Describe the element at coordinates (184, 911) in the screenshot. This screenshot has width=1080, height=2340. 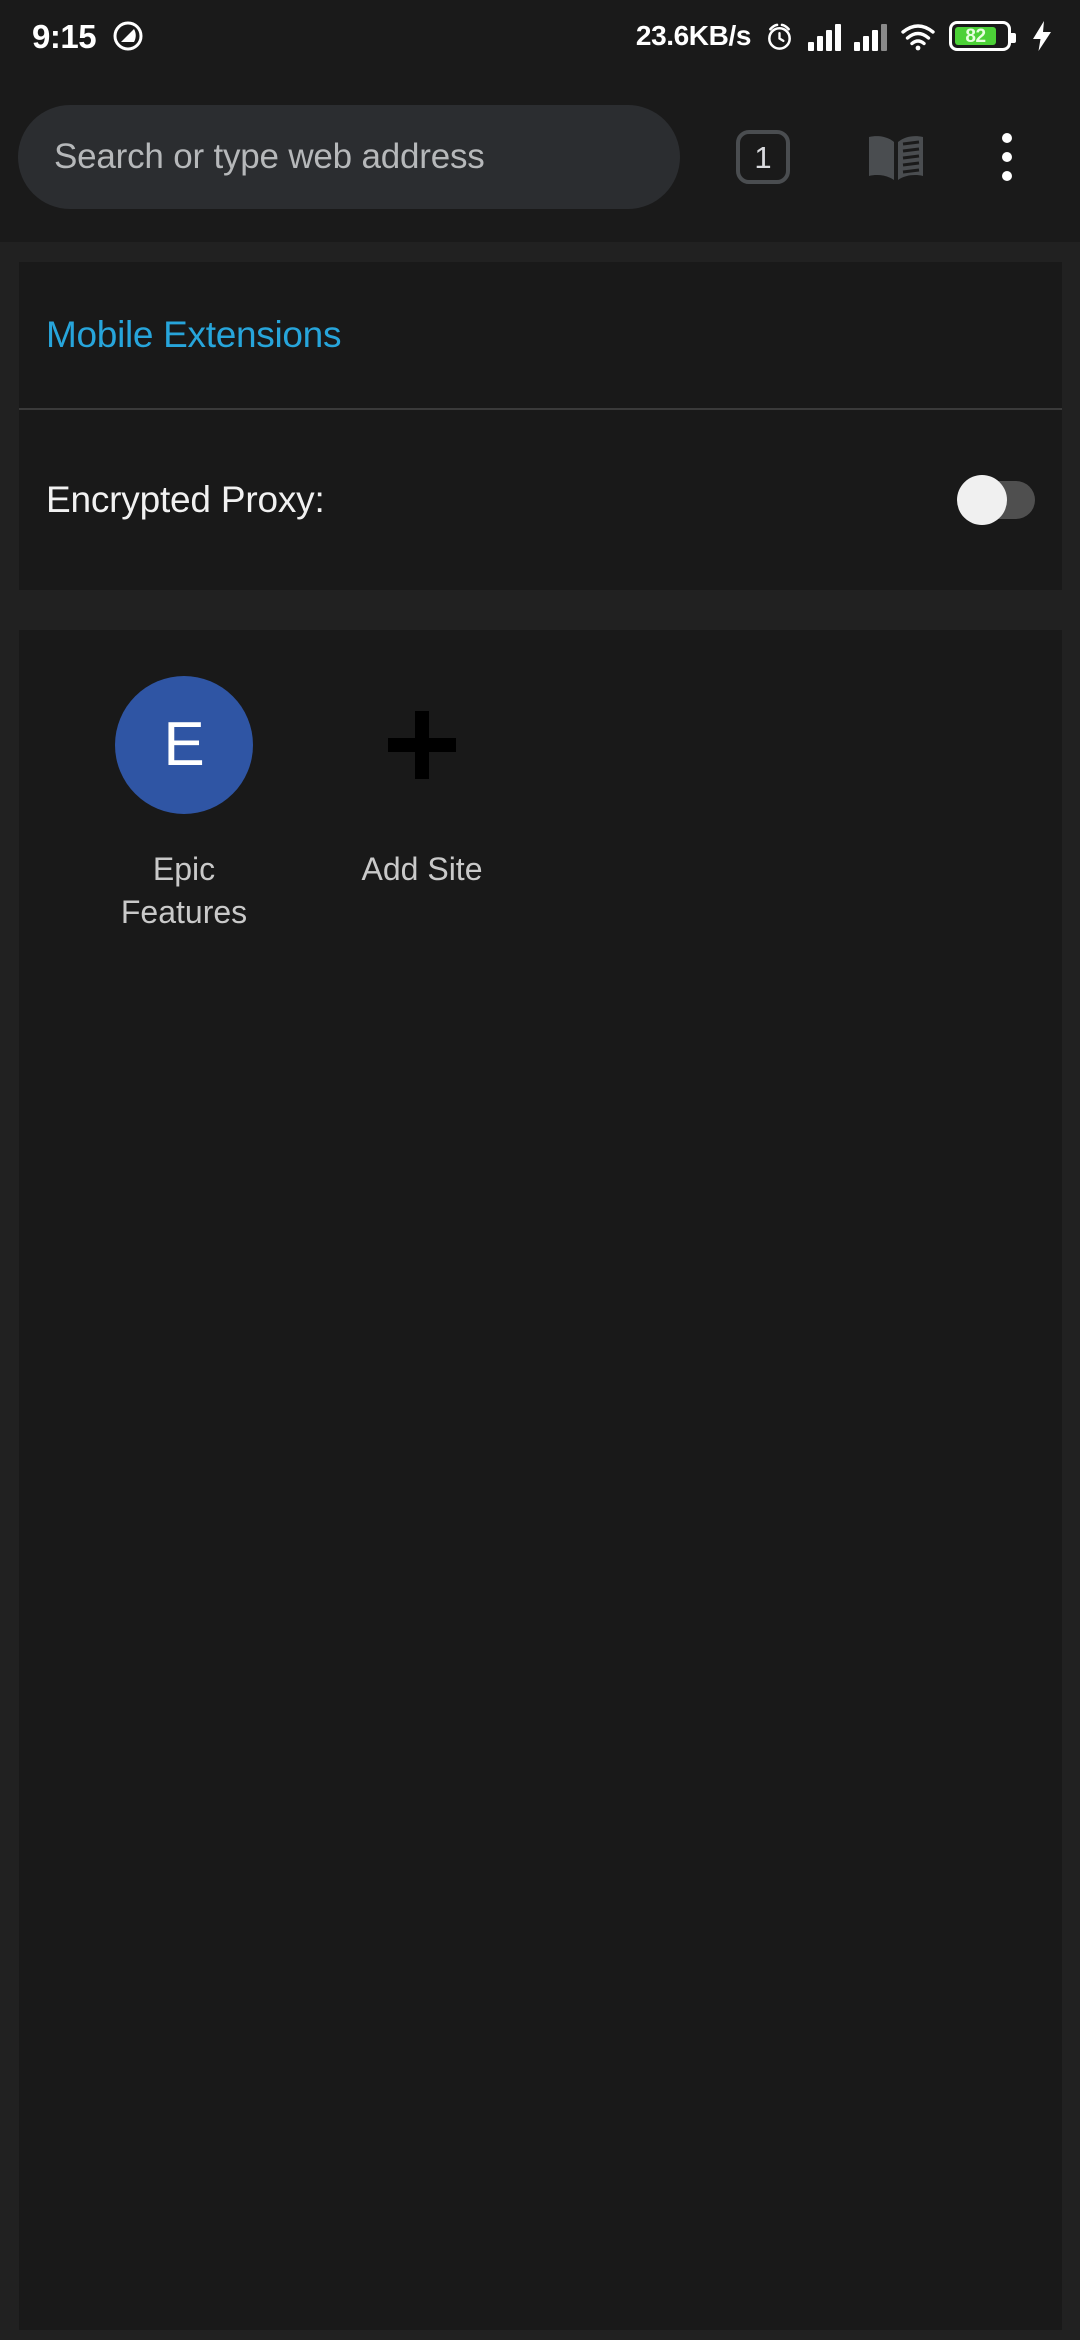
I see `site-label-line-2: Features` at that location.